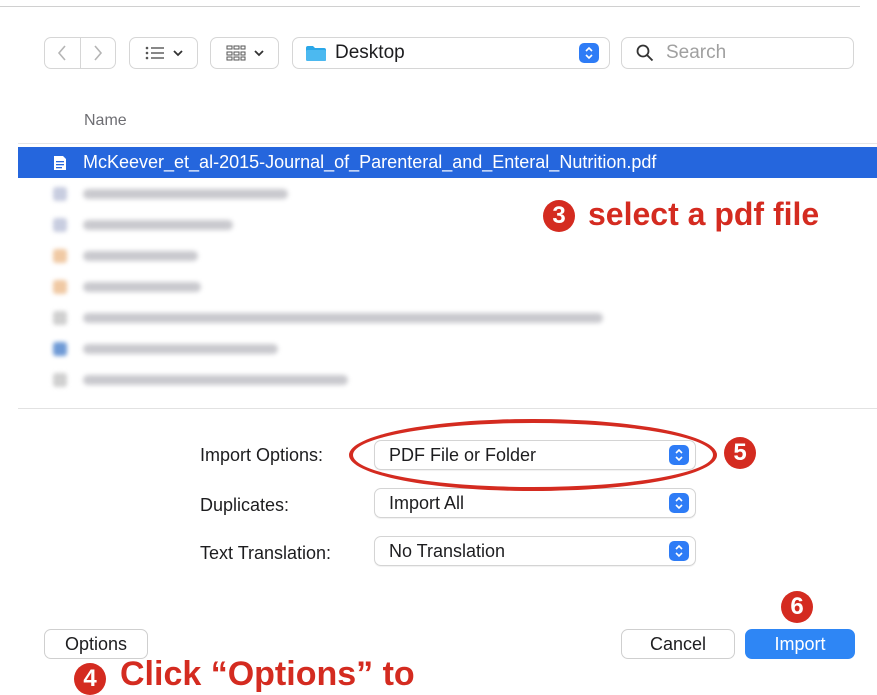 This screenshot has height=695, width=877. Describe the element at coordinates (105, 121) in the screenshot. I see `column-header-name: Name` at that location.